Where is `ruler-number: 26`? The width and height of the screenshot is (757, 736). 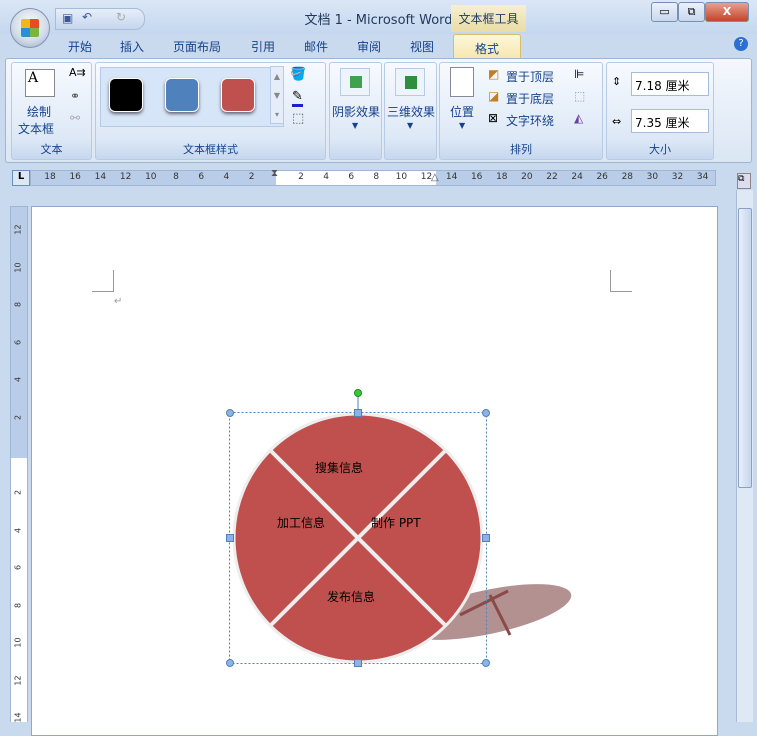
ruler-number: 26 is located at coordinates (602, 177).